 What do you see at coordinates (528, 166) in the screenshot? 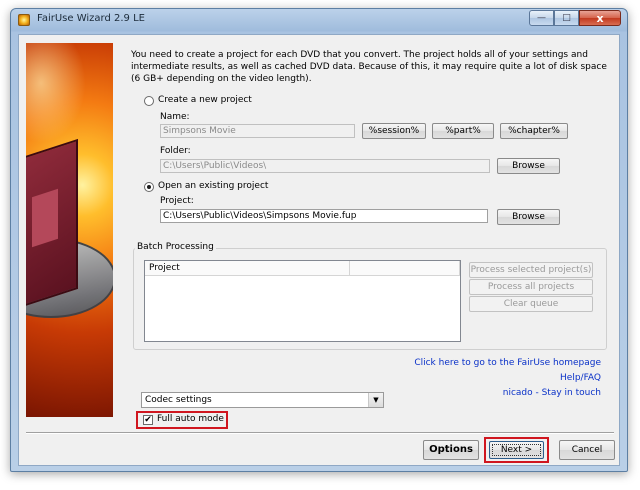
I see `folder-browse-button: Browse` at bounding box center [528, 166].